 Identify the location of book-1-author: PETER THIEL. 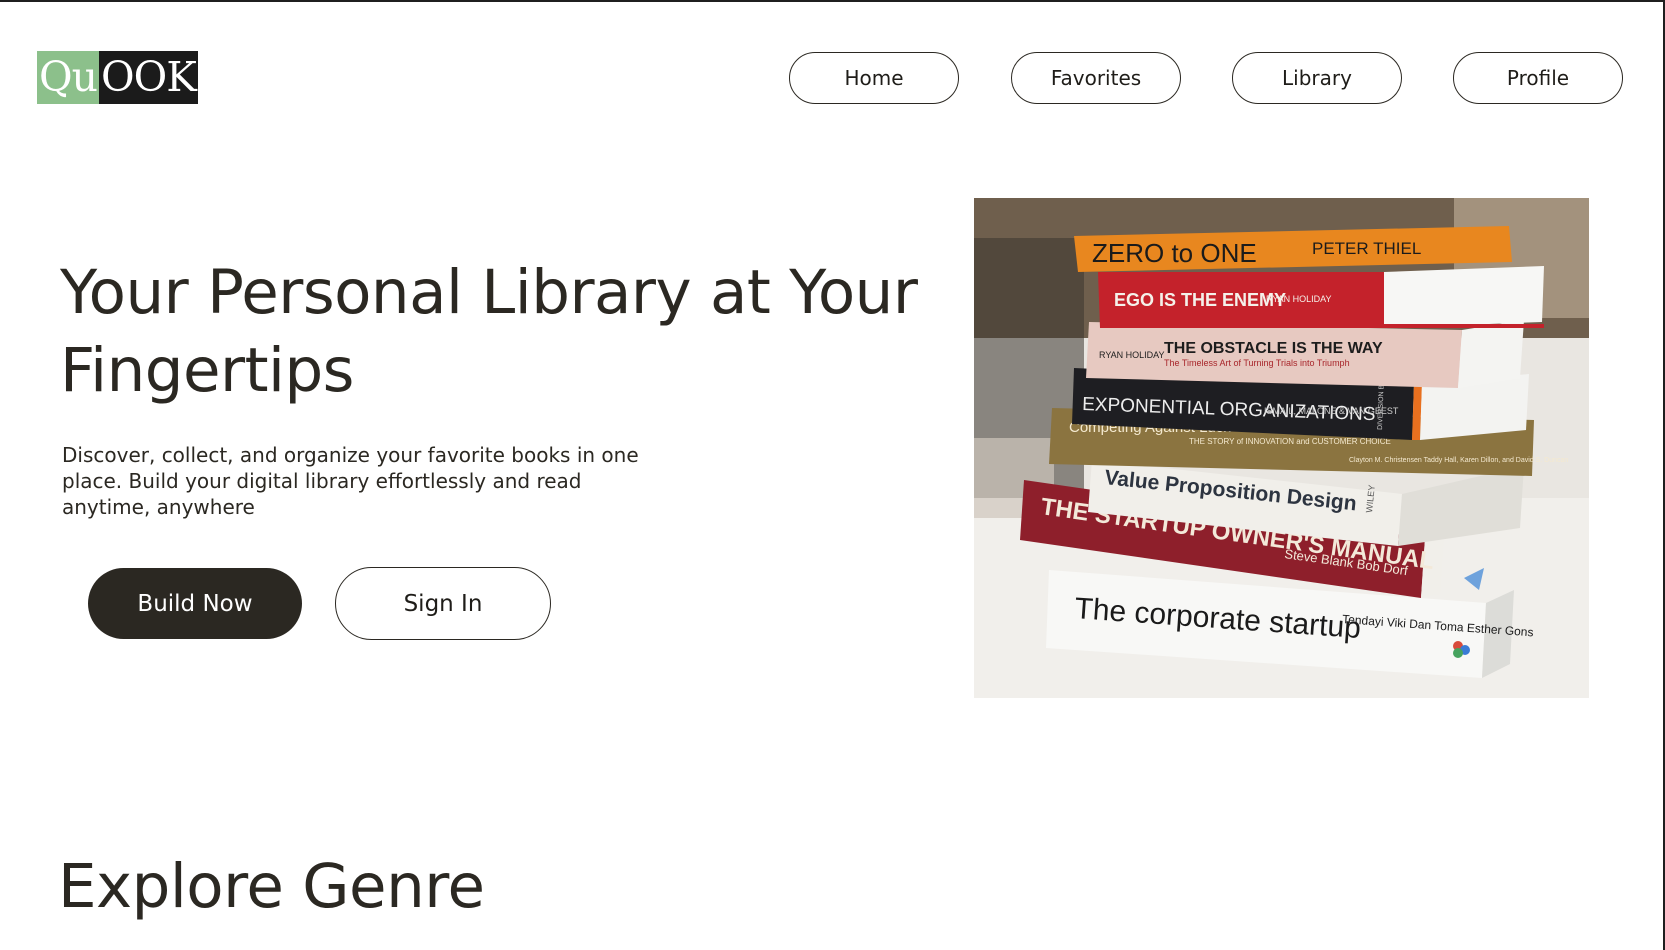
(1366, 248).